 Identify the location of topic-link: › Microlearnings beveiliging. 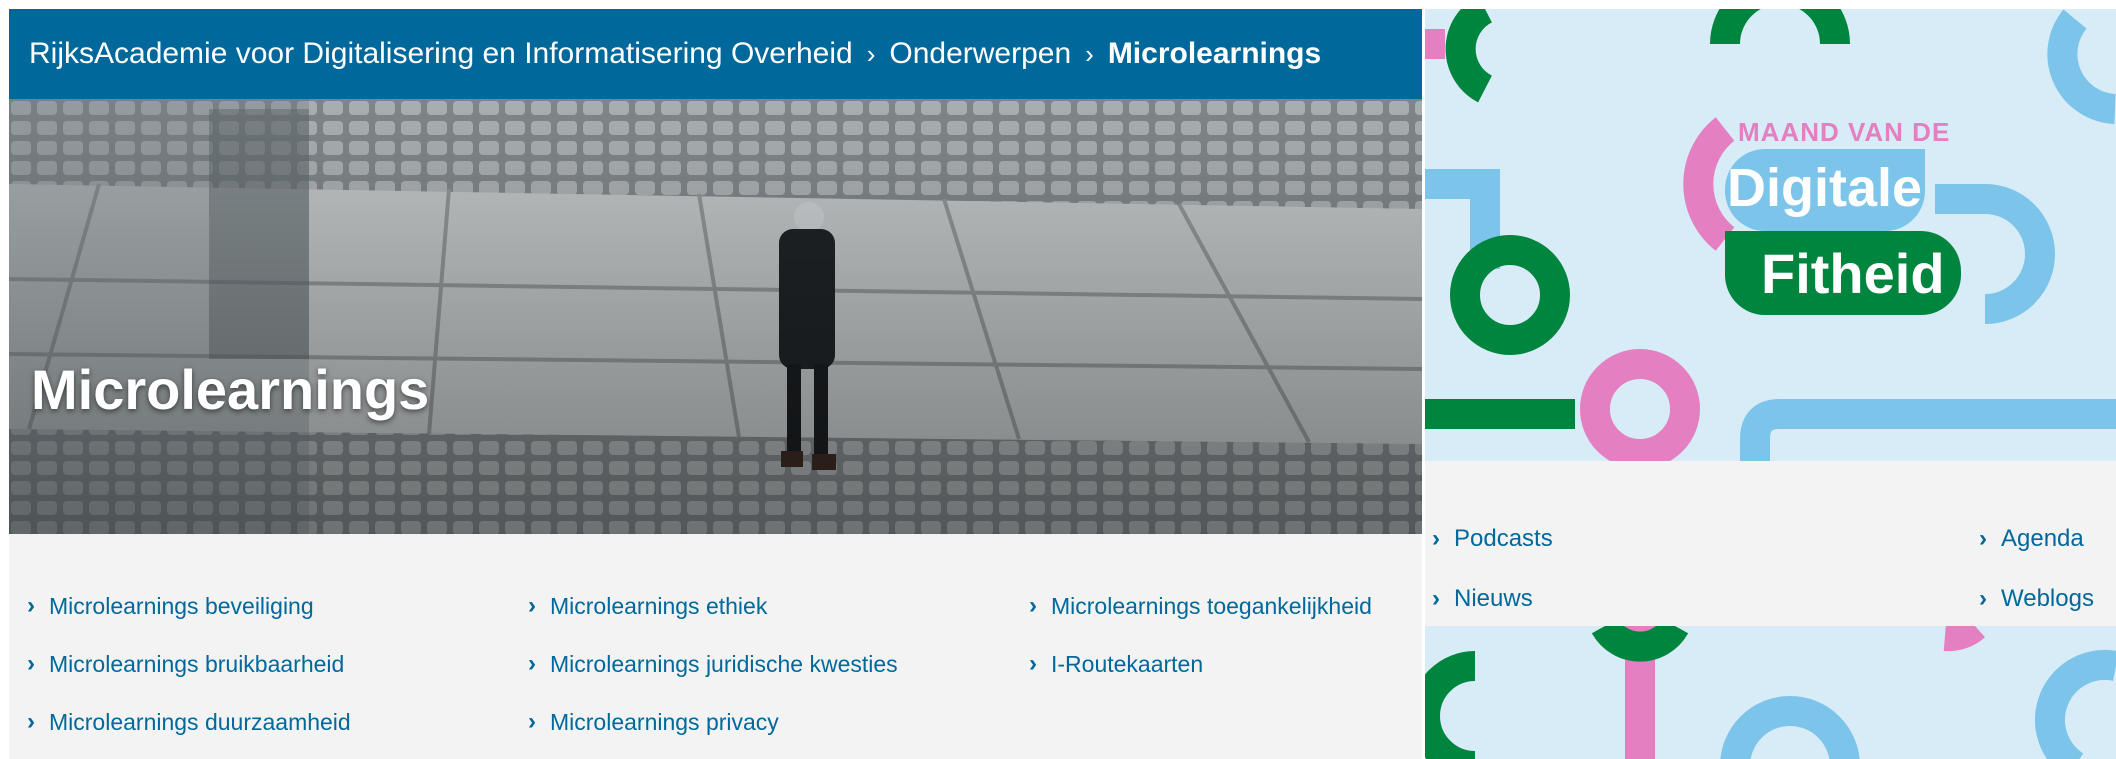
(170, 606).